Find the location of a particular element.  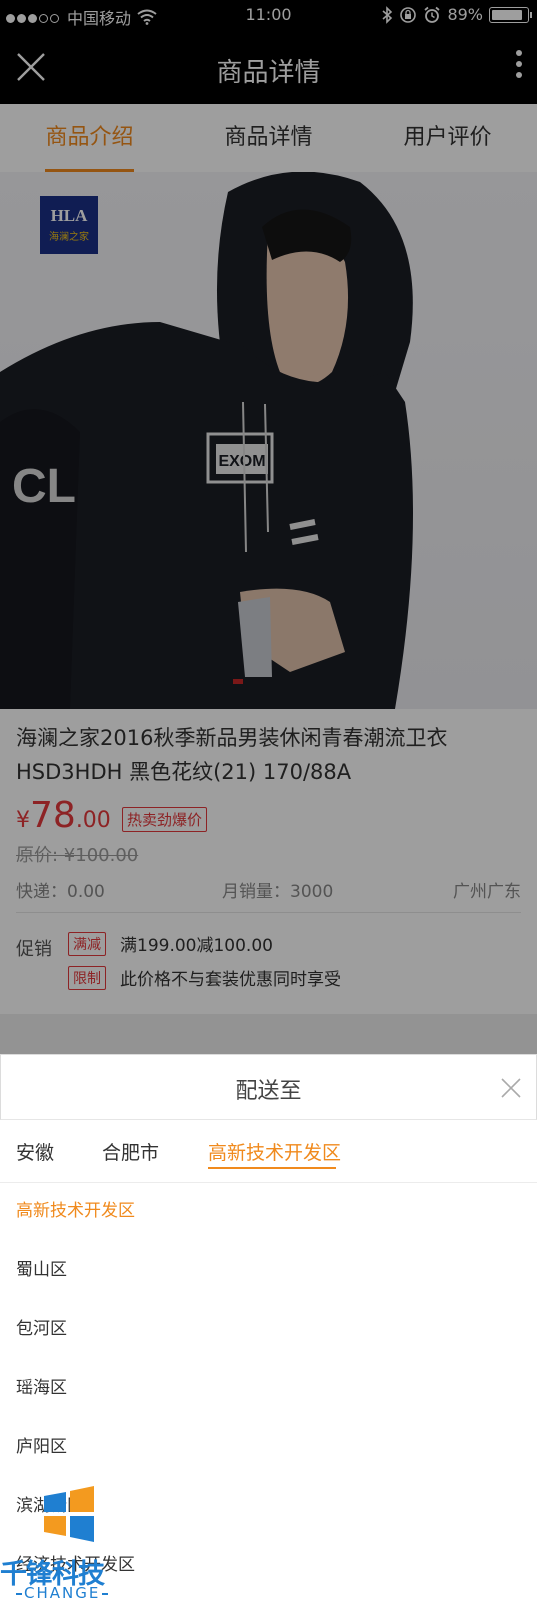

sheet-close-icon is located at coordinates (511, 1088).